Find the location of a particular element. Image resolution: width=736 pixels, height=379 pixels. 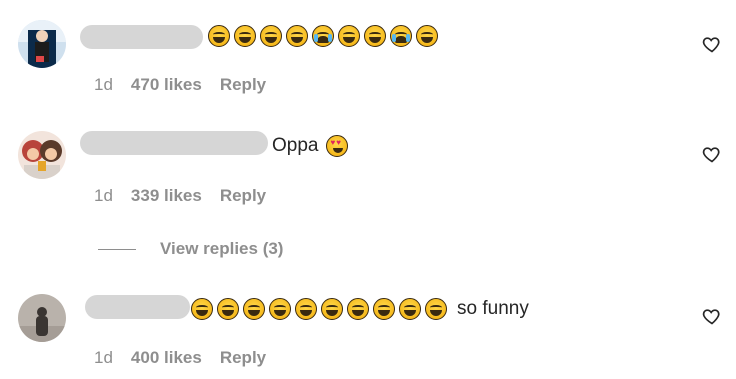

comment-text: so funny is located at coordinates (360, 309).